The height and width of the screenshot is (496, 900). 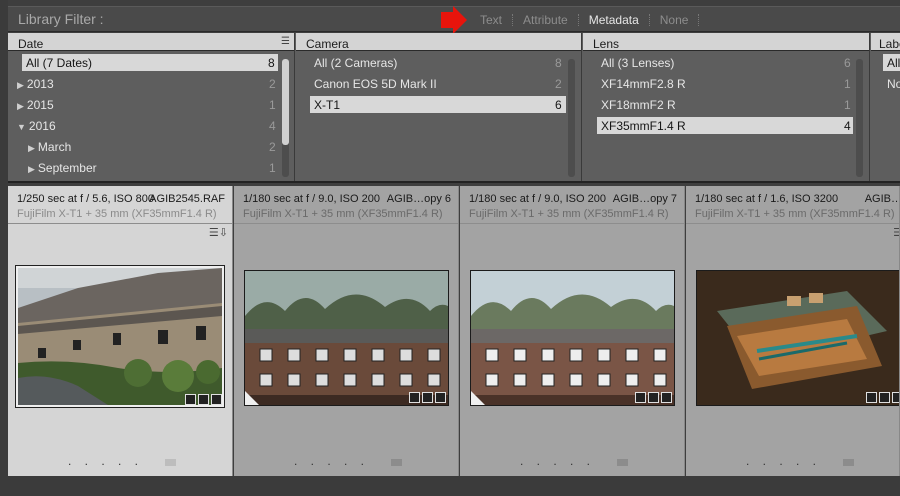 I want to click on page-fold-icon, so click(x=478, y=398).